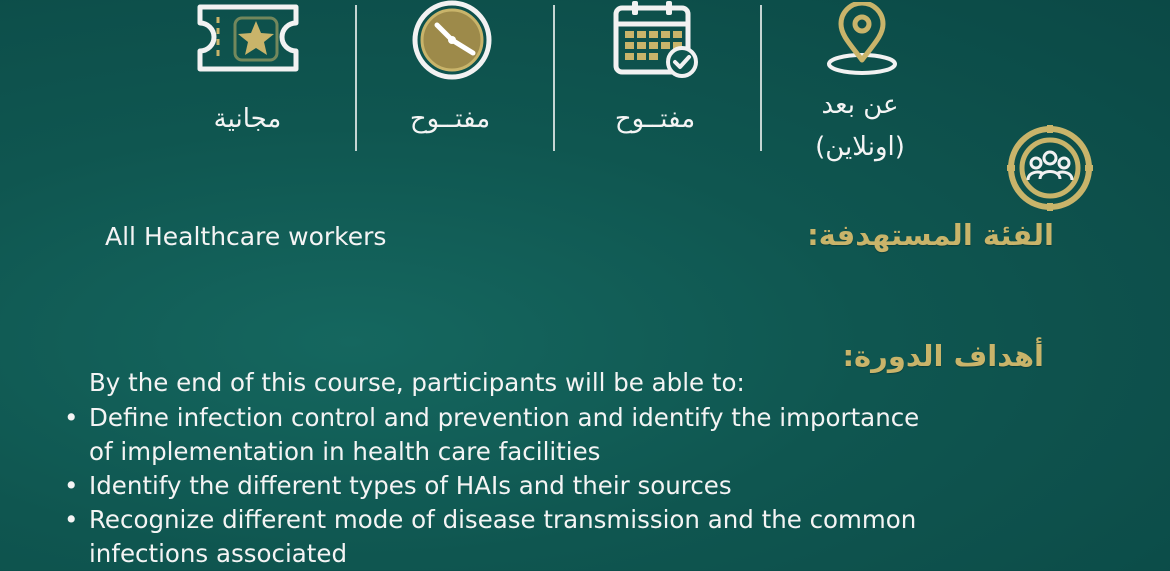 This screenshot has width=1170, height=571. Describe the element at coordinates (655, 39) in the screenshot. I see `calendar-check-icon` at that location.